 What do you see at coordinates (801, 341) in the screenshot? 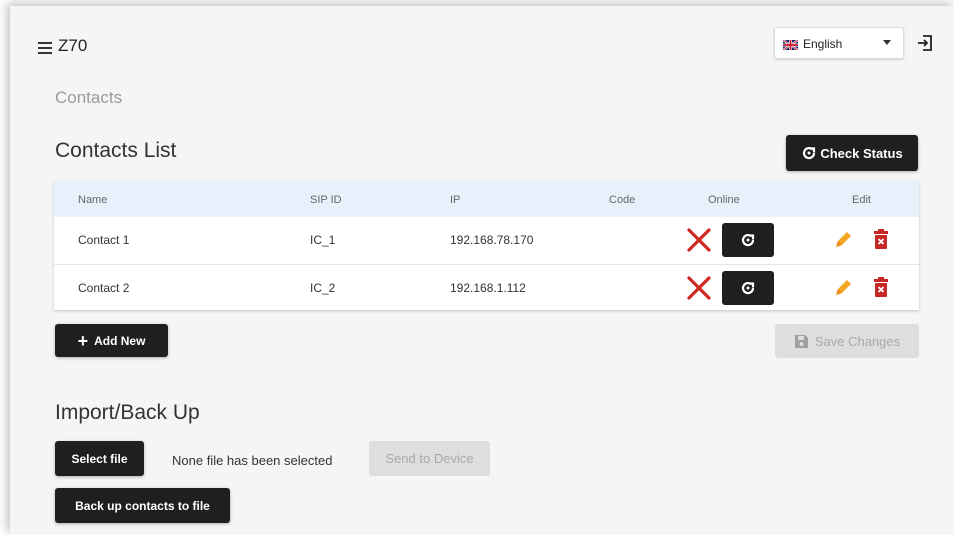
I see `save-icon` at bounding box center [801, 341].